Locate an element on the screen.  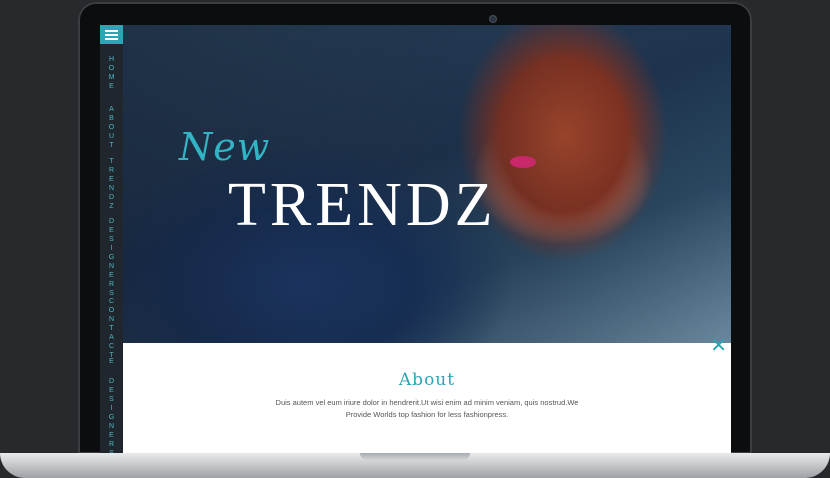
model-lips is located at coordinates (523, 162).